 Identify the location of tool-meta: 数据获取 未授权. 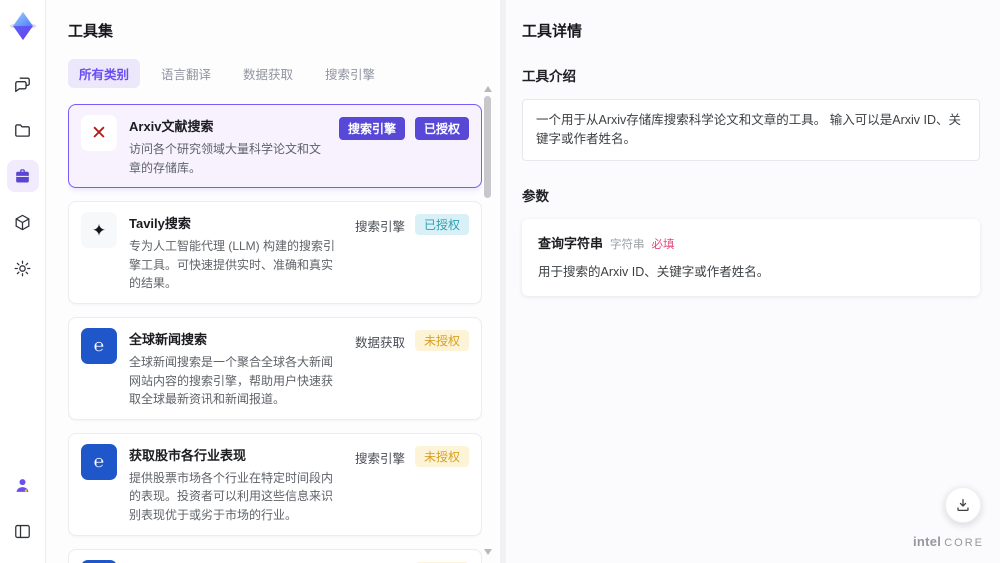
(411, 369).